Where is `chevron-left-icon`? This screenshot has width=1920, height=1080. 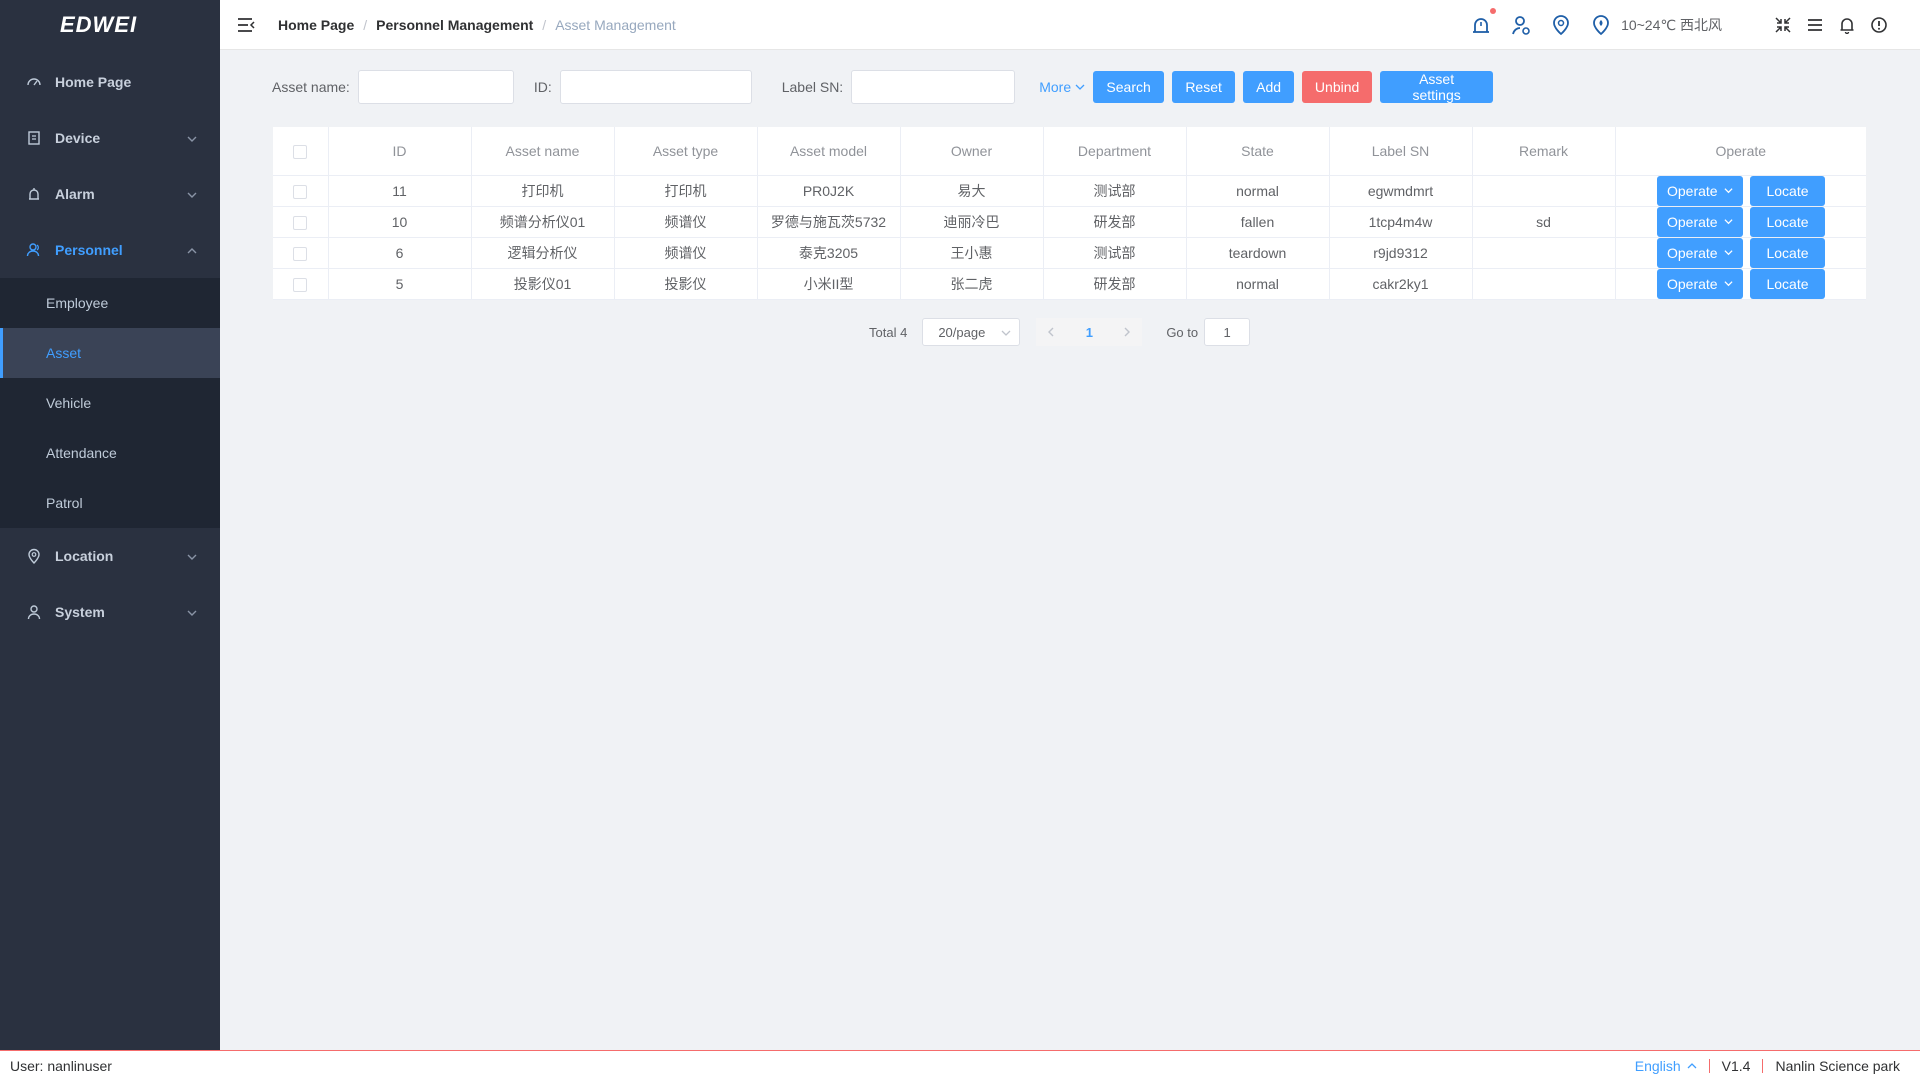 chevron-left-icon is located at coordinates (1051, 332).